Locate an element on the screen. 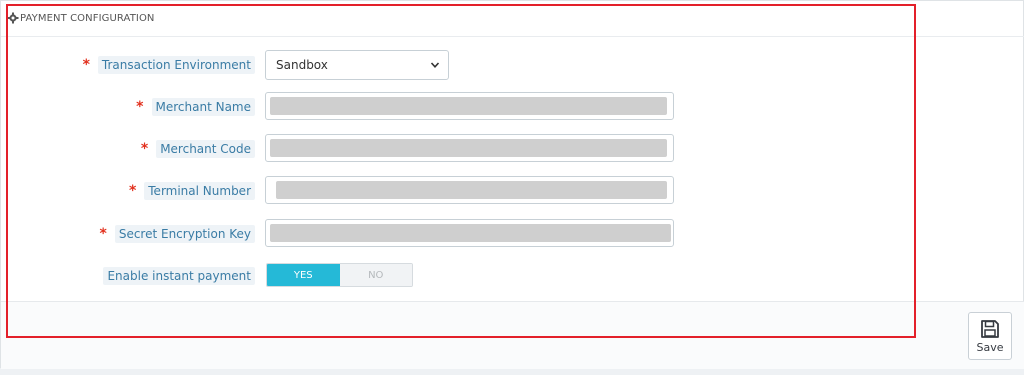  transaction-environment-label: Transaction Environment is located at coordinates (176, 65).